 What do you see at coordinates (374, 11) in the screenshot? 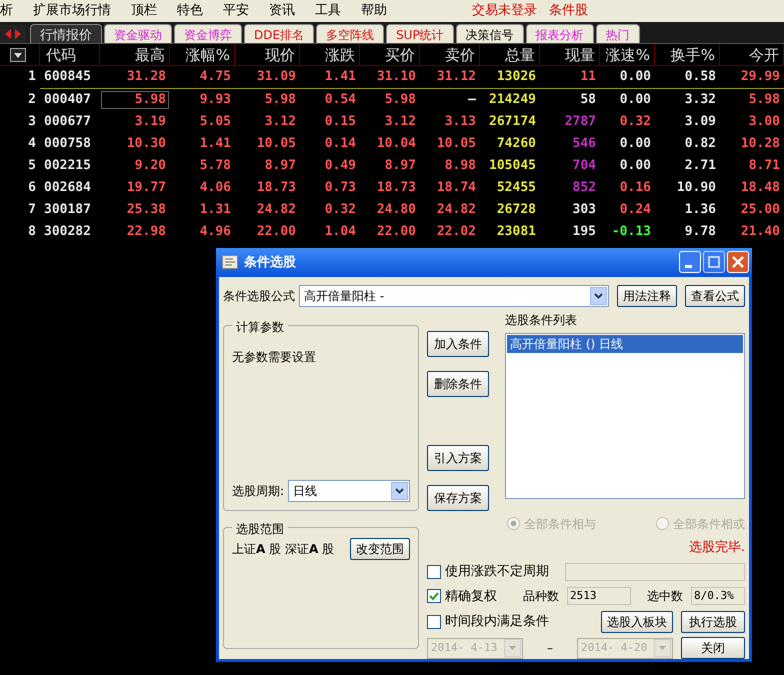
I see `menu-item: 帮助` at bounding box center [374, 11].